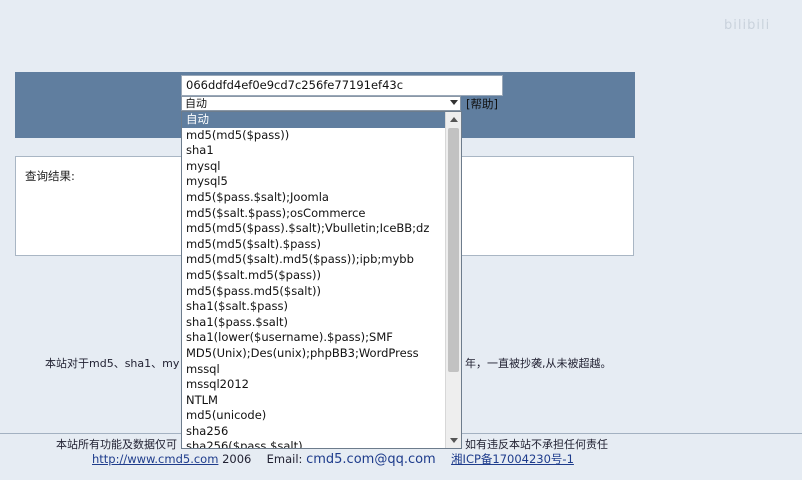 This screenshot has height=480, width=802. Describe the element at coordinates (237, 459) in the screenshot. I see `footer-year: 2006` at that location.